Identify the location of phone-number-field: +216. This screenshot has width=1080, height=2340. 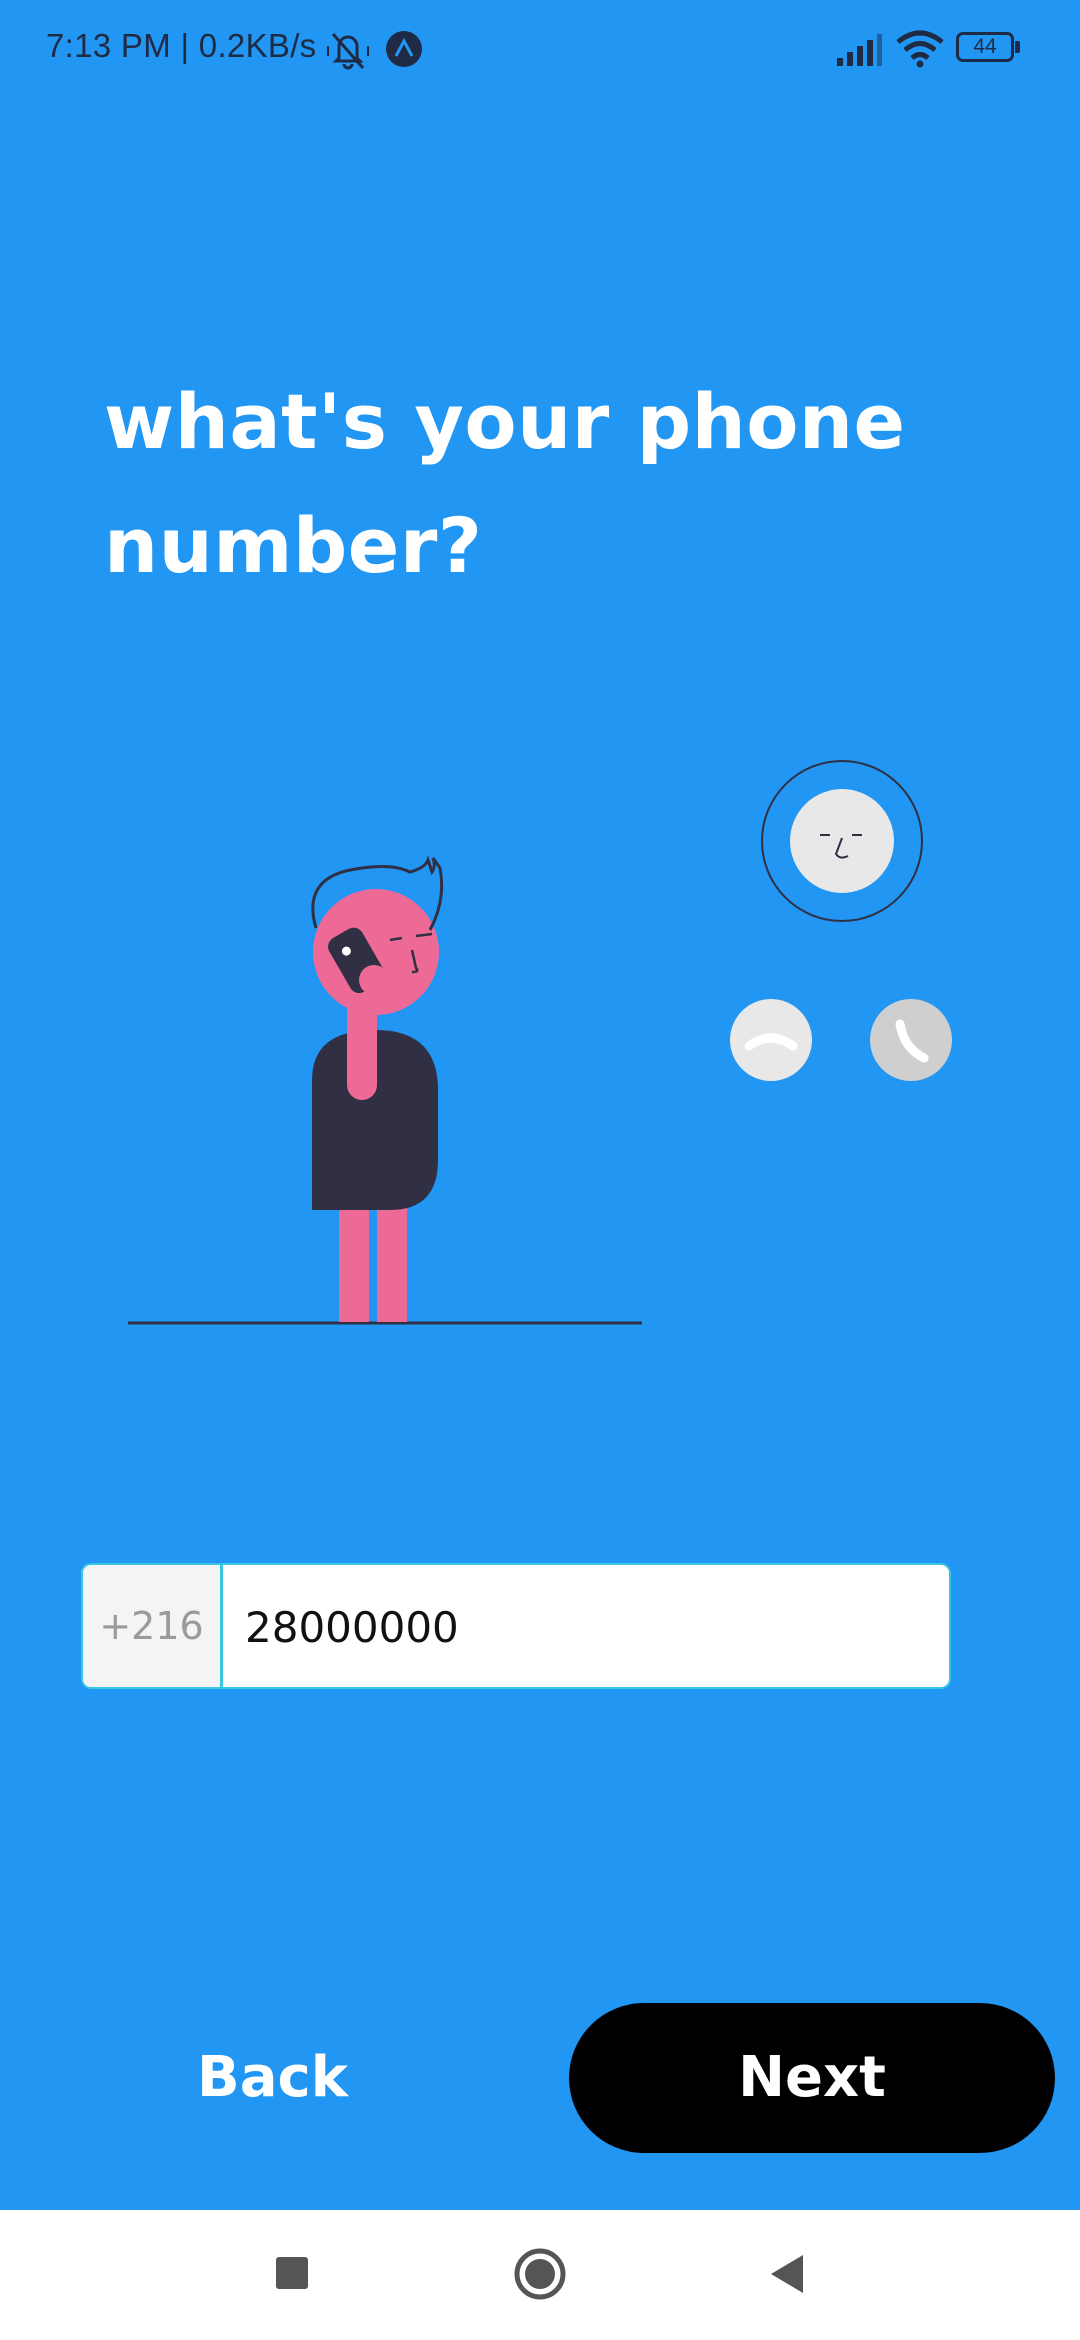
(516, 1626).